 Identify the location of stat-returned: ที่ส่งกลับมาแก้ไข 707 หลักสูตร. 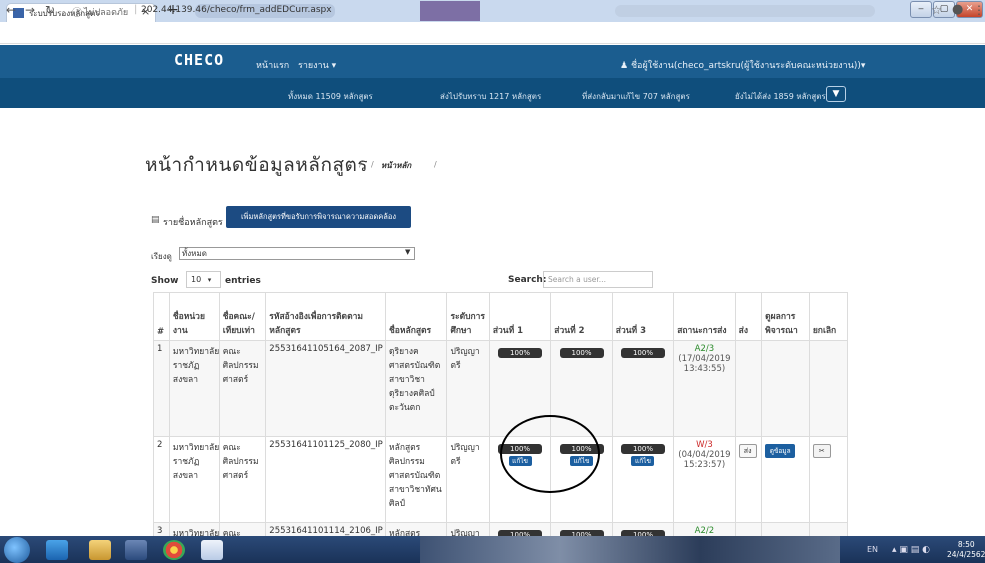
(636, 96).